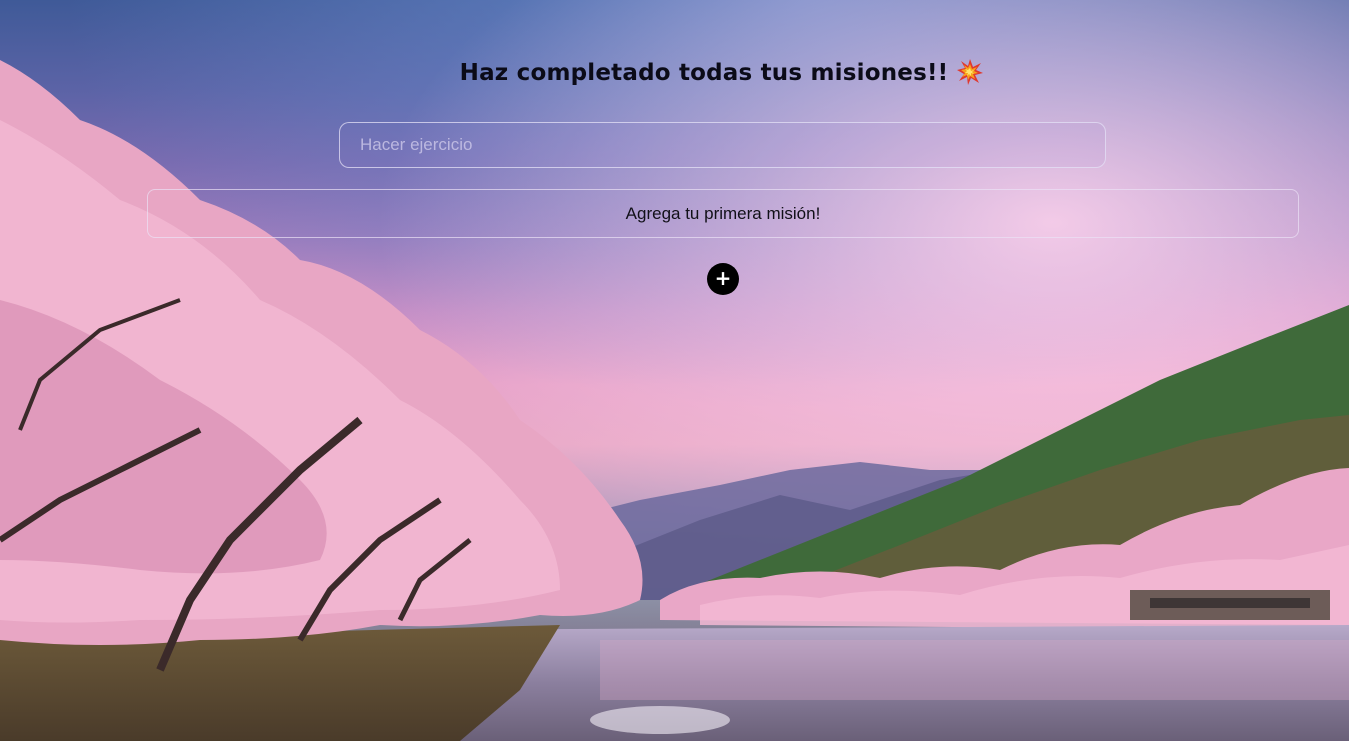  I want to click on collision-icon, so click(970, 72).